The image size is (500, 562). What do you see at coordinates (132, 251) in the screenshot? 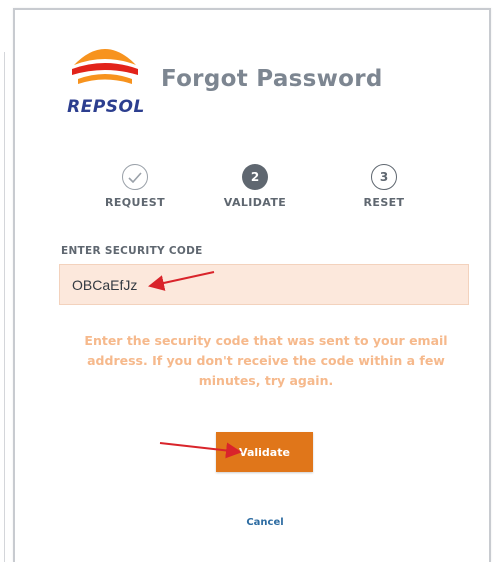
I see `security-code-label: ENTER SECURITY CODE` at bounding box center [132, 251].